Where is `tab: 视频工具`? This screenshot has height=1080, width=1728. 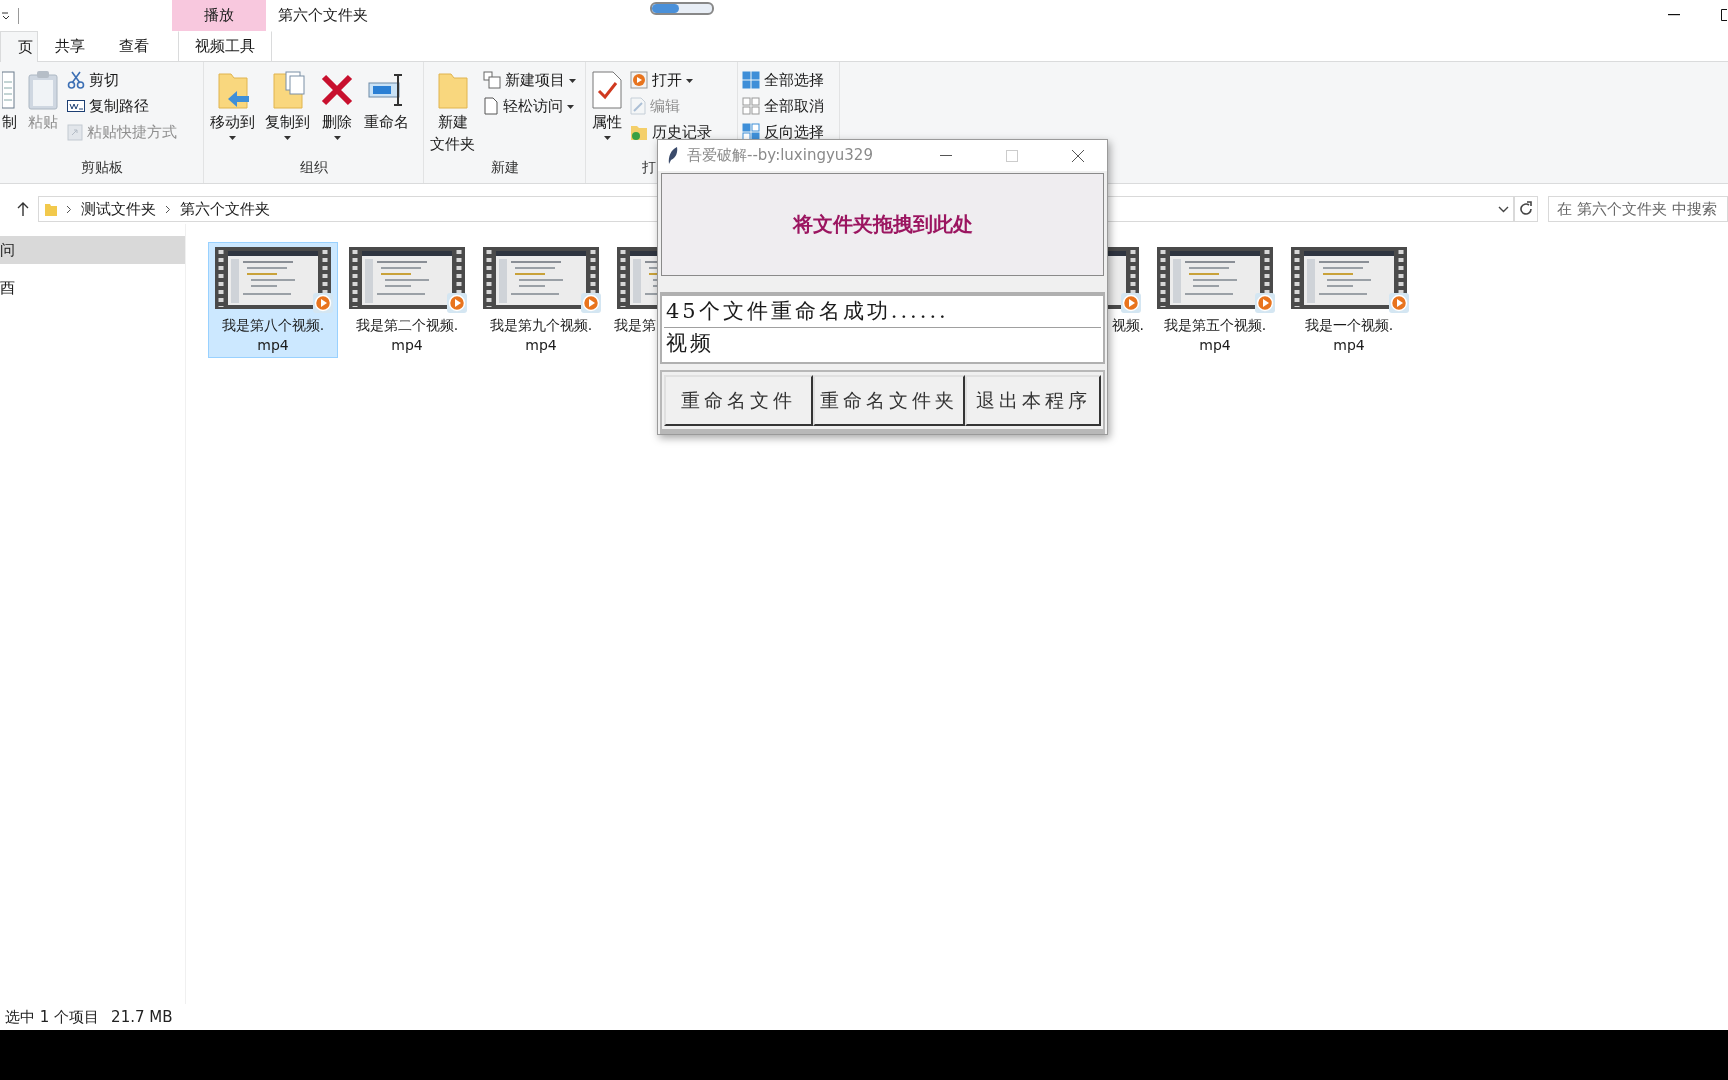
tab: 视频工具 is located at coordinates (225, 46).